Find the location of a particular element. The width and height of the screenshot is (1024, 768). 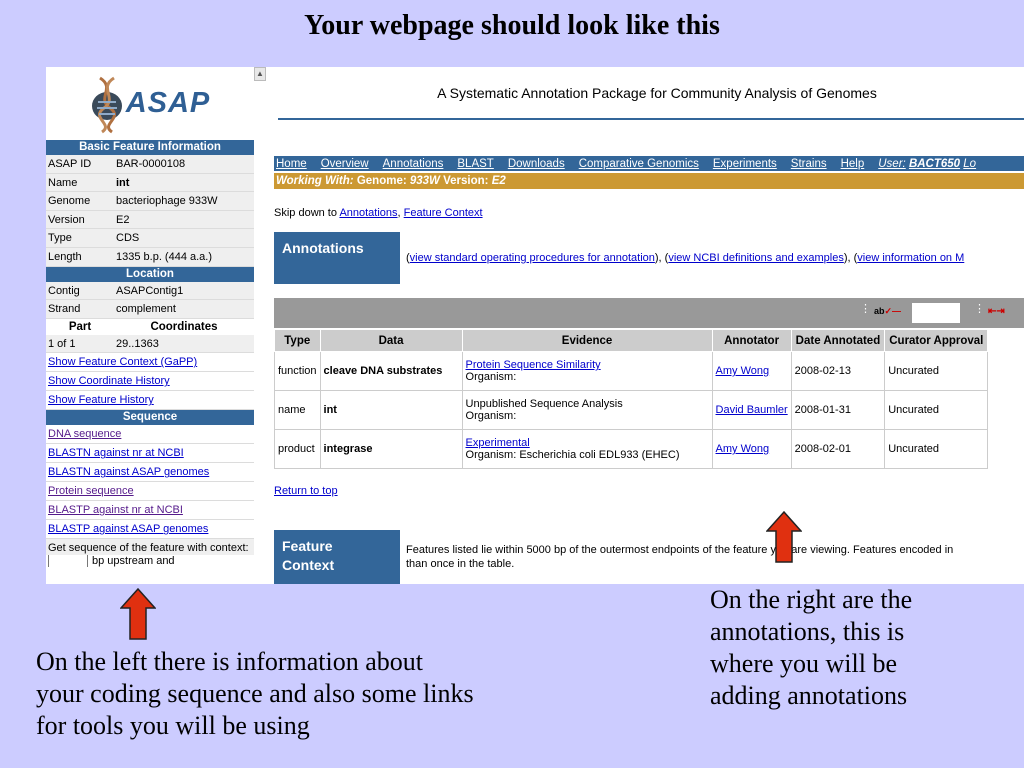

col-date: Date Annotated is located at coordinates (838, 340).